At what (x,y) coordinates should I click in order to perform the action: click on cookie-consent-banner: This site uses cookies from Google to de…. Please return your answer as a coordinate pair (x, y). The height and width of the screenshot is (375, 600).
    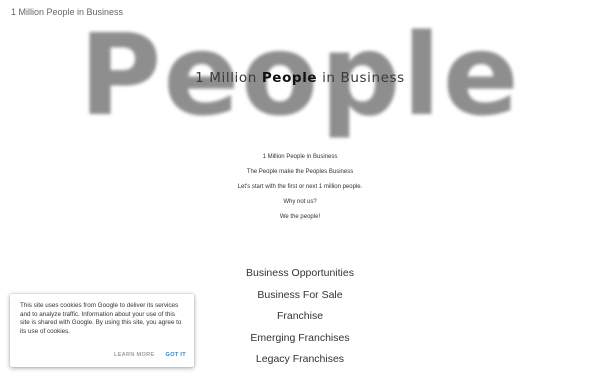
    Looking at the image, I should click on (102, 330).